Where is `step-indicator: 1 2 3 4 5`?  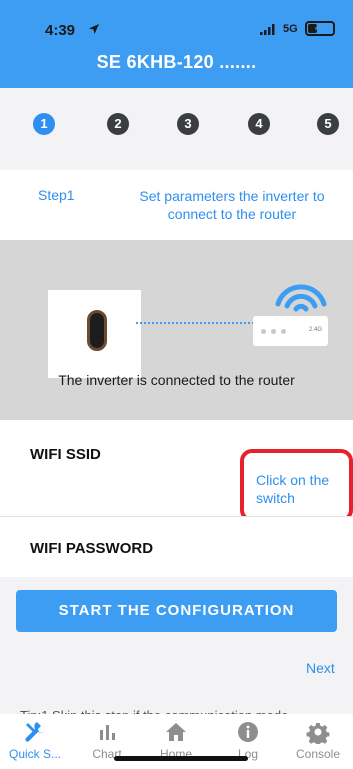 step-indicator: 1 2 3 4 5 is located at coordinates (176, 129).